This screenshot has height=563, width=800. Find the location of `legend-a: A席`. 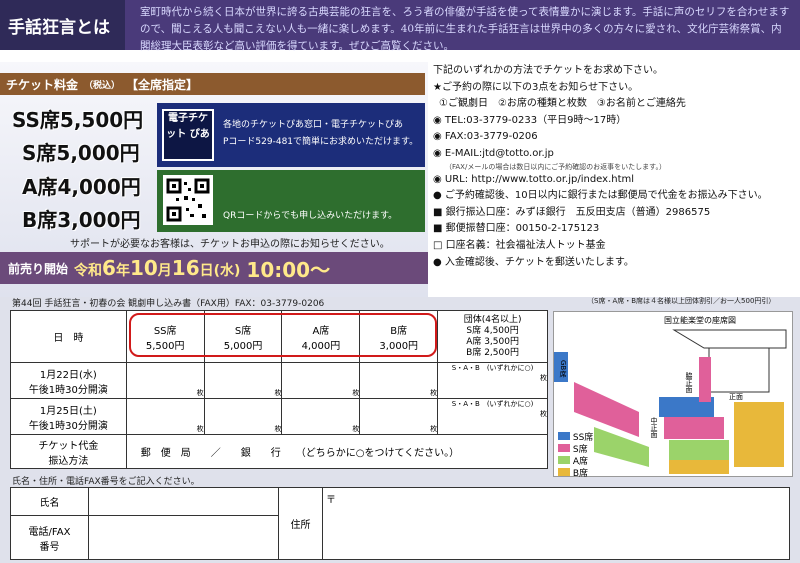

legend-a: A席 is located at coordinates (575, 462).